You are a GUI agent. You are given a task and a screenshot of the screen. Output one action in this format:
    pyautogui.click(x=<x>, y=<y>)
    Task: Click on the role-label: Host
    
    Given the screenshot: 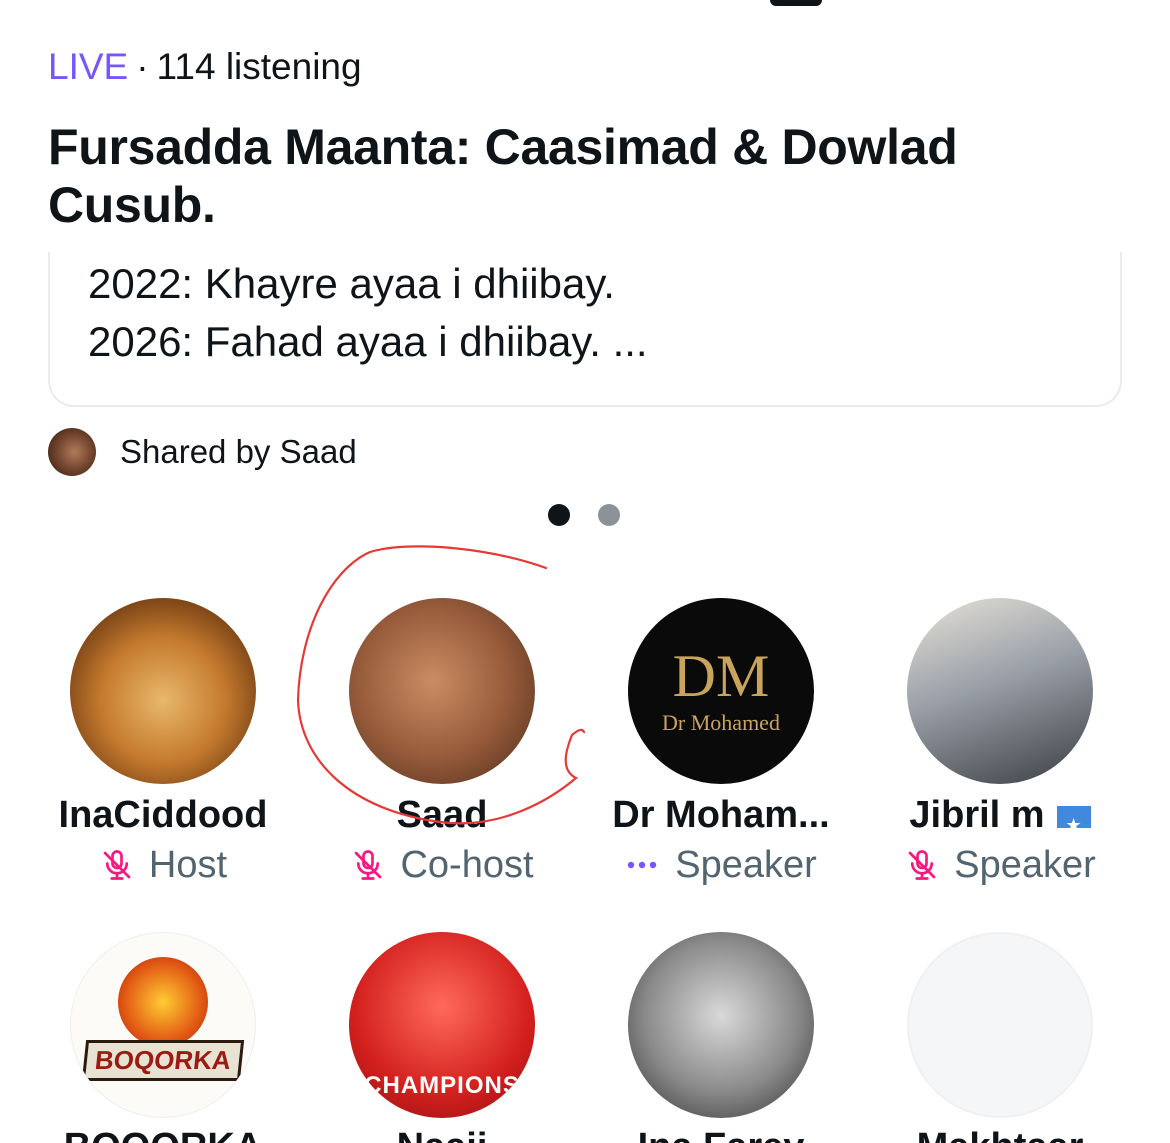 What is the action you would take?
    pyautogui.click(x=188, y=865)
    